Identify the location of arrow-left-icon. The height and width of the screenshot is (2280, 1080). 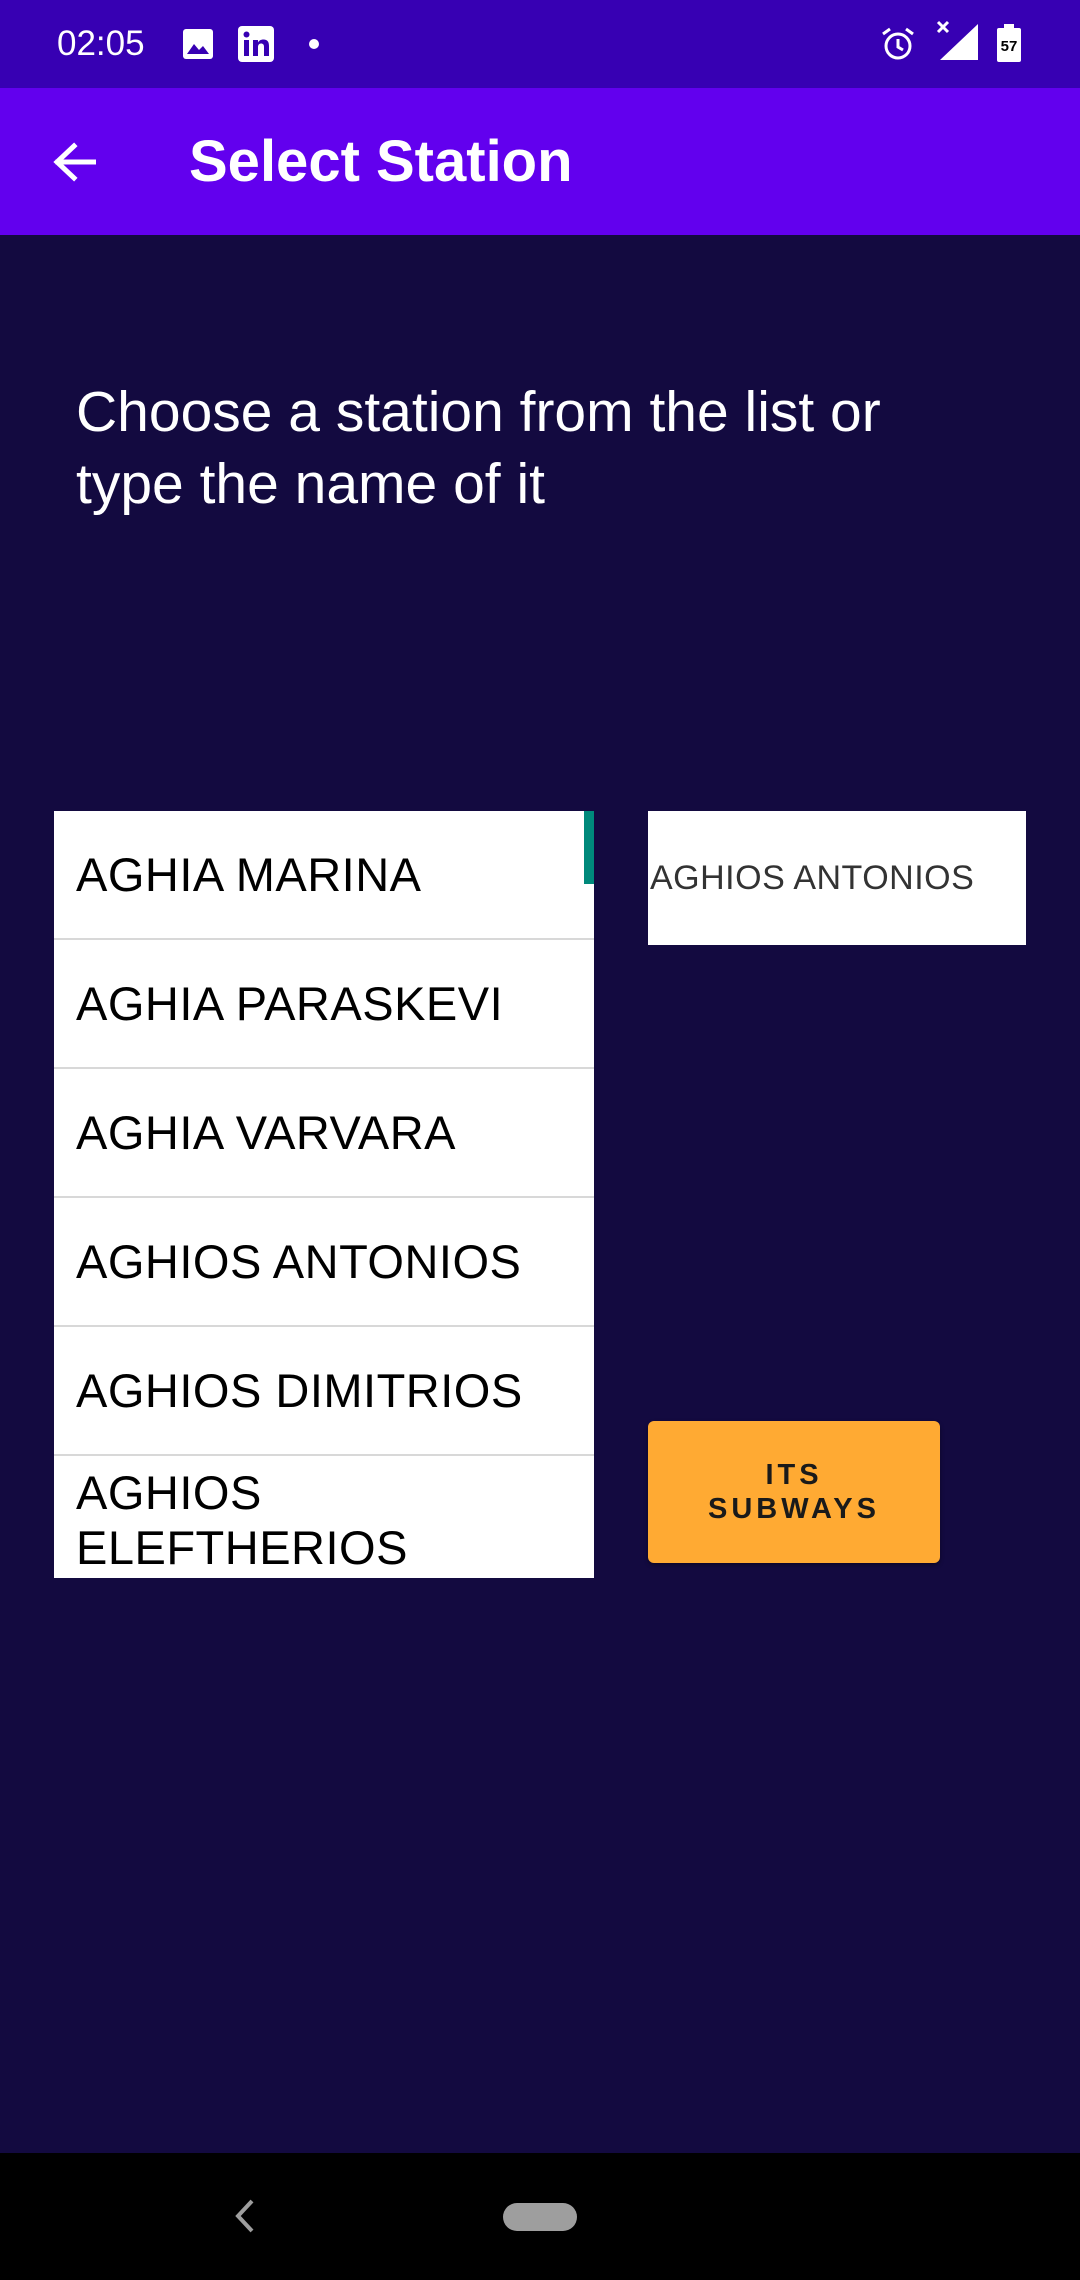
(74, 162).